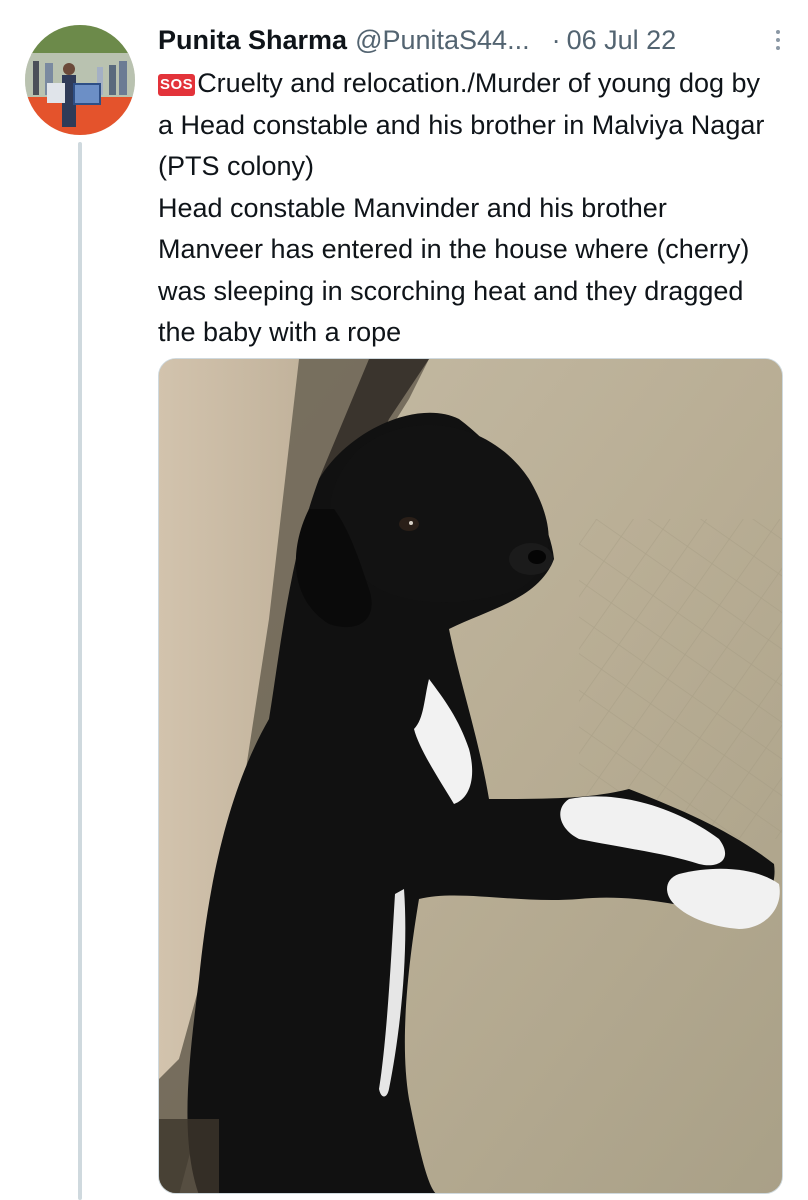  I want to click on tweet-header: Punita Sharma @PunitaS44... · 06 Jul 22, so click(473, 40).